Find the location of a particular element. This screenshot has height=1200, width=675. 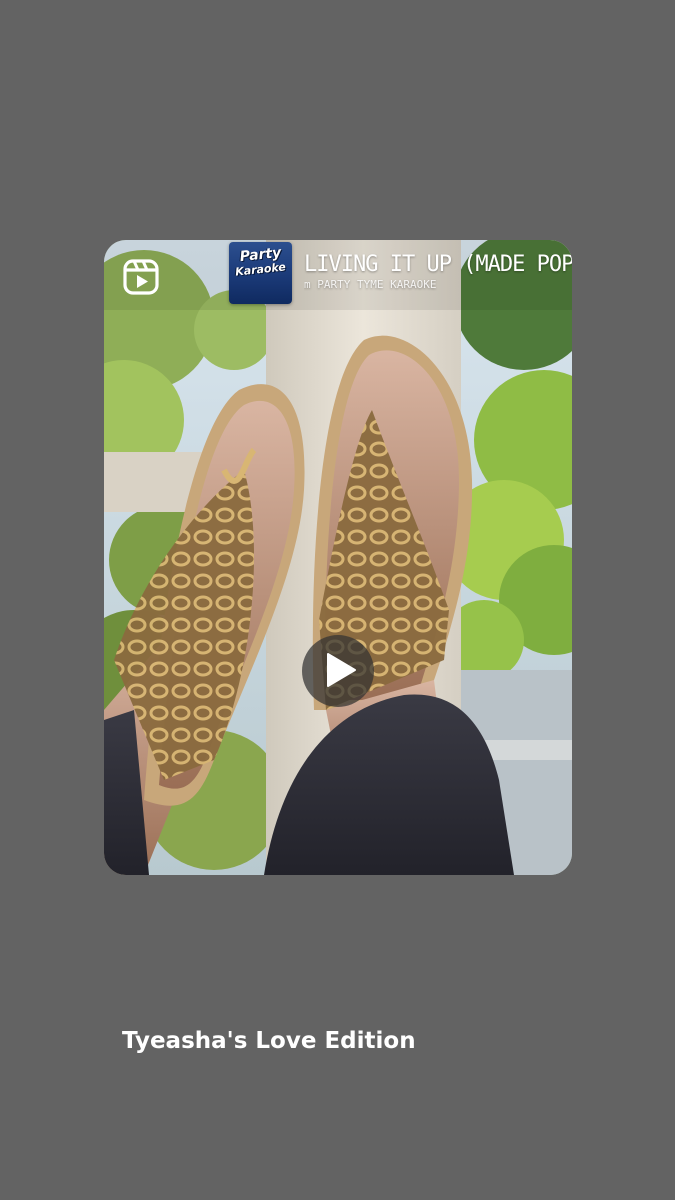

reels-icon is located at coordinates (141, 277).